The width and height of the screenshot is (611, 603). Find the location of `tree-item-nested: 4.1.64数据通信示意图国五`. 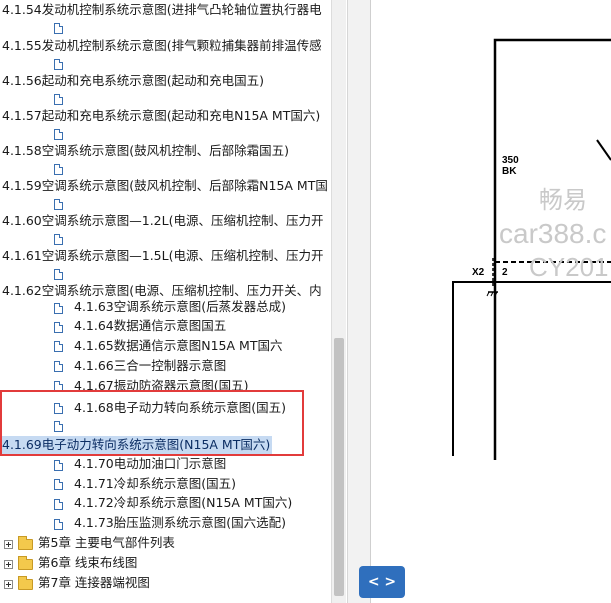

tree-item-nested: 4.1.64数据通信示意图国五 is located at coordinates (150, 326).